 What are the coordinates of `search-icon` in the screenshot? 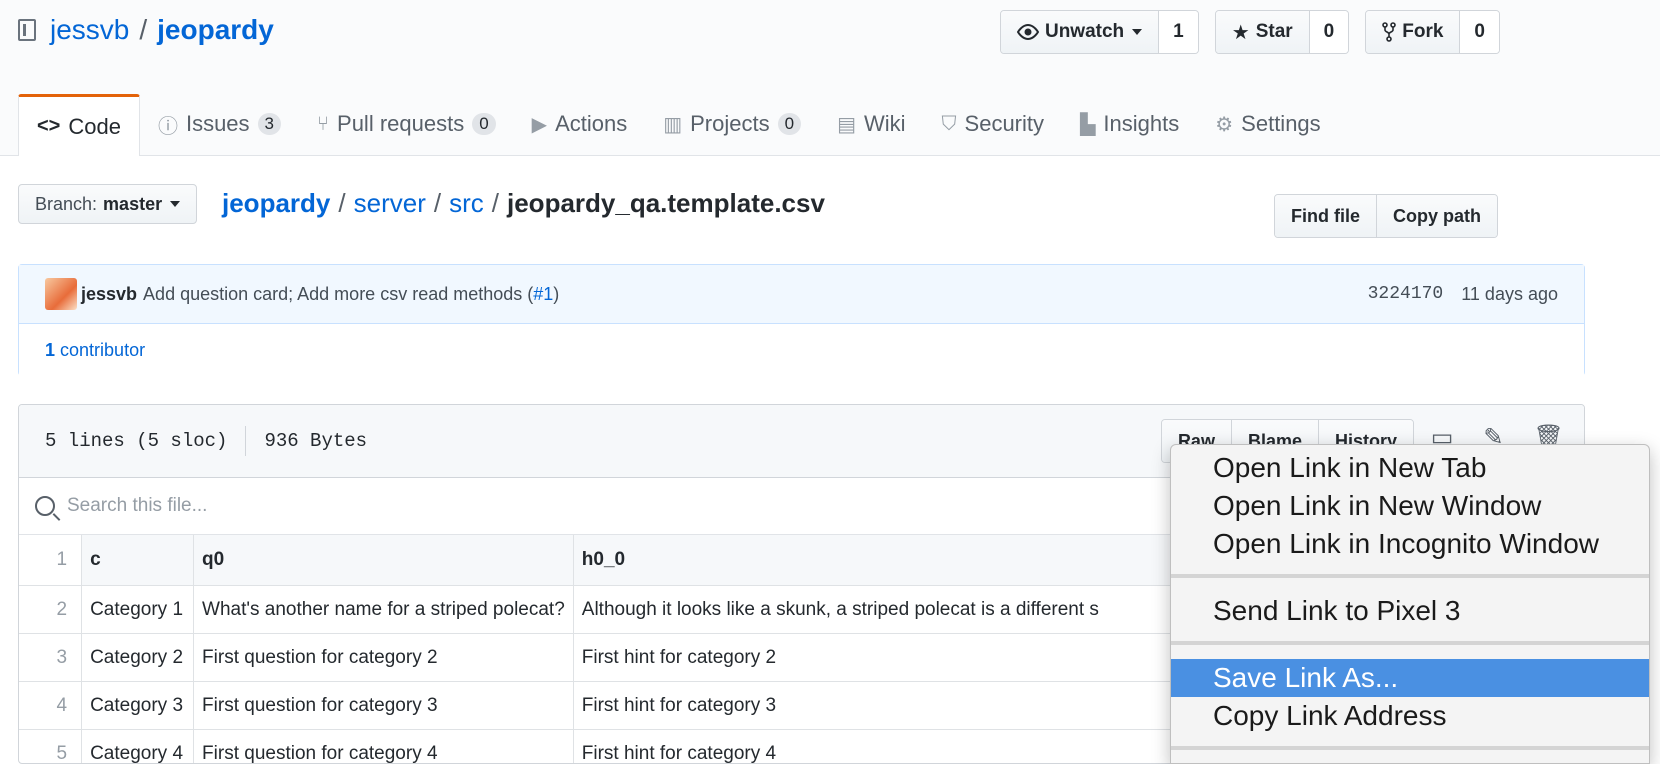 It's located at (45, 506).